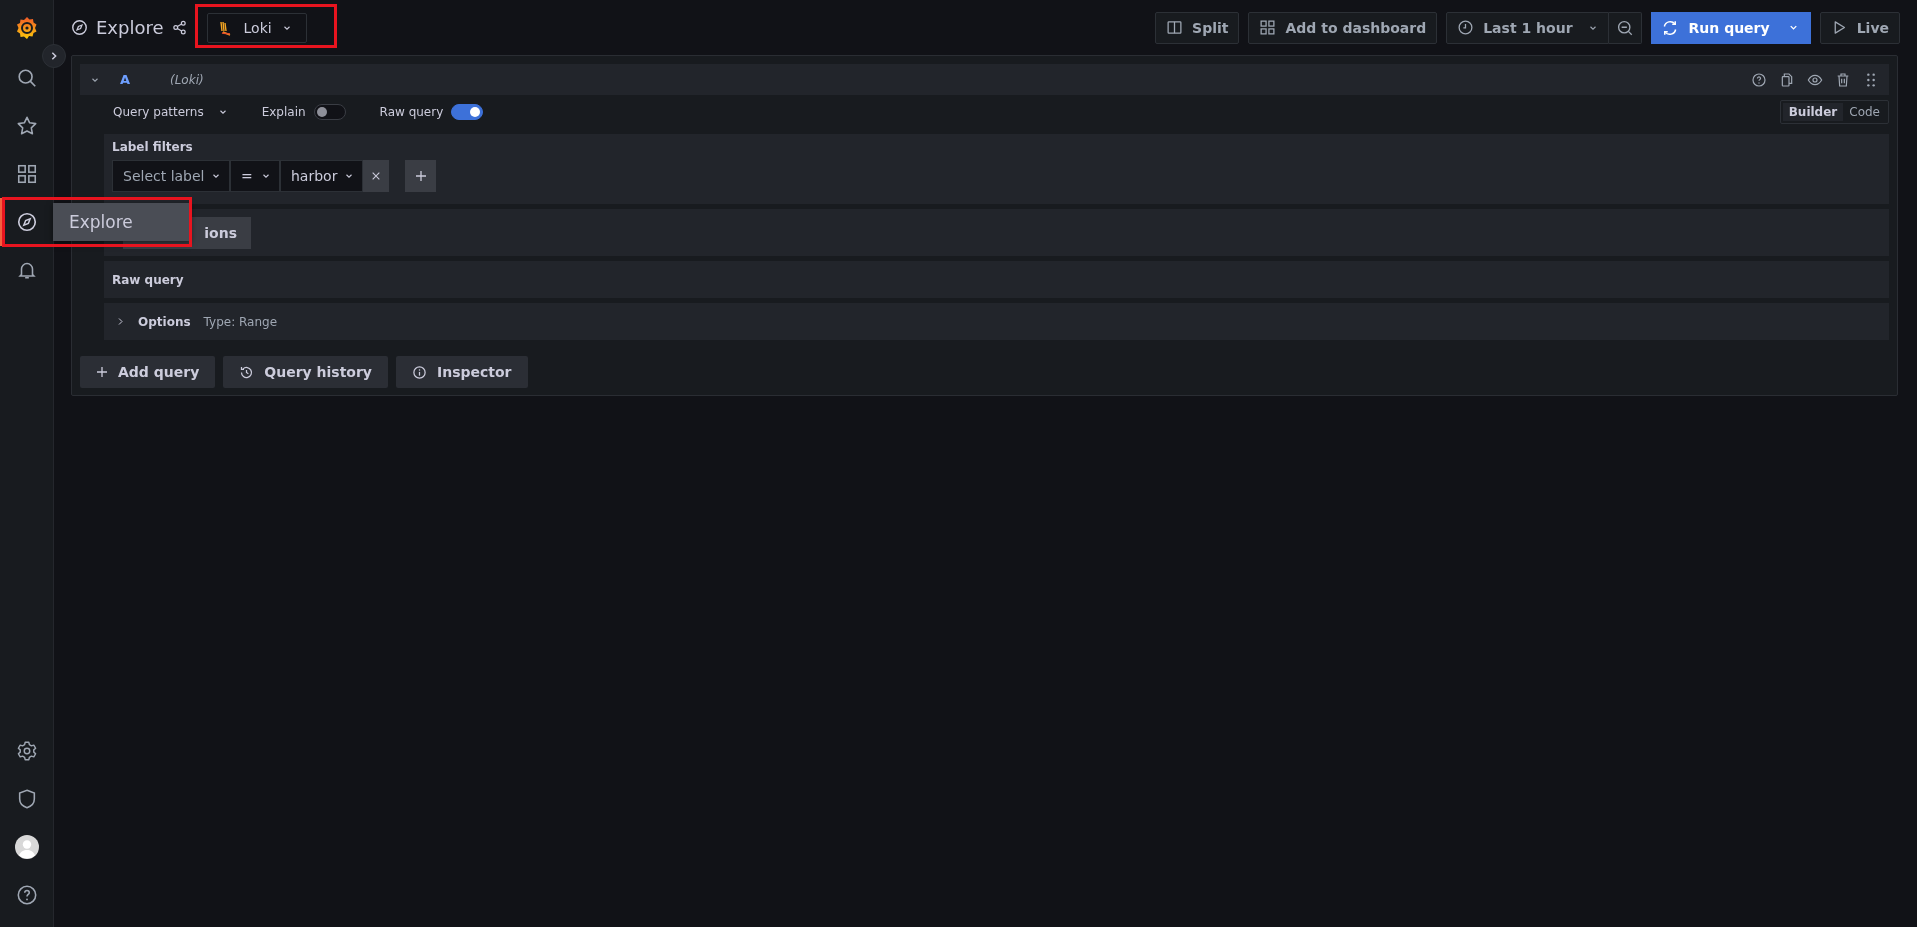 The width and height of the screenshot is (1917, 927). Describe the element at coordinates (1797, 27) in the screenshot. I see `run-options-dropdown` at that location.